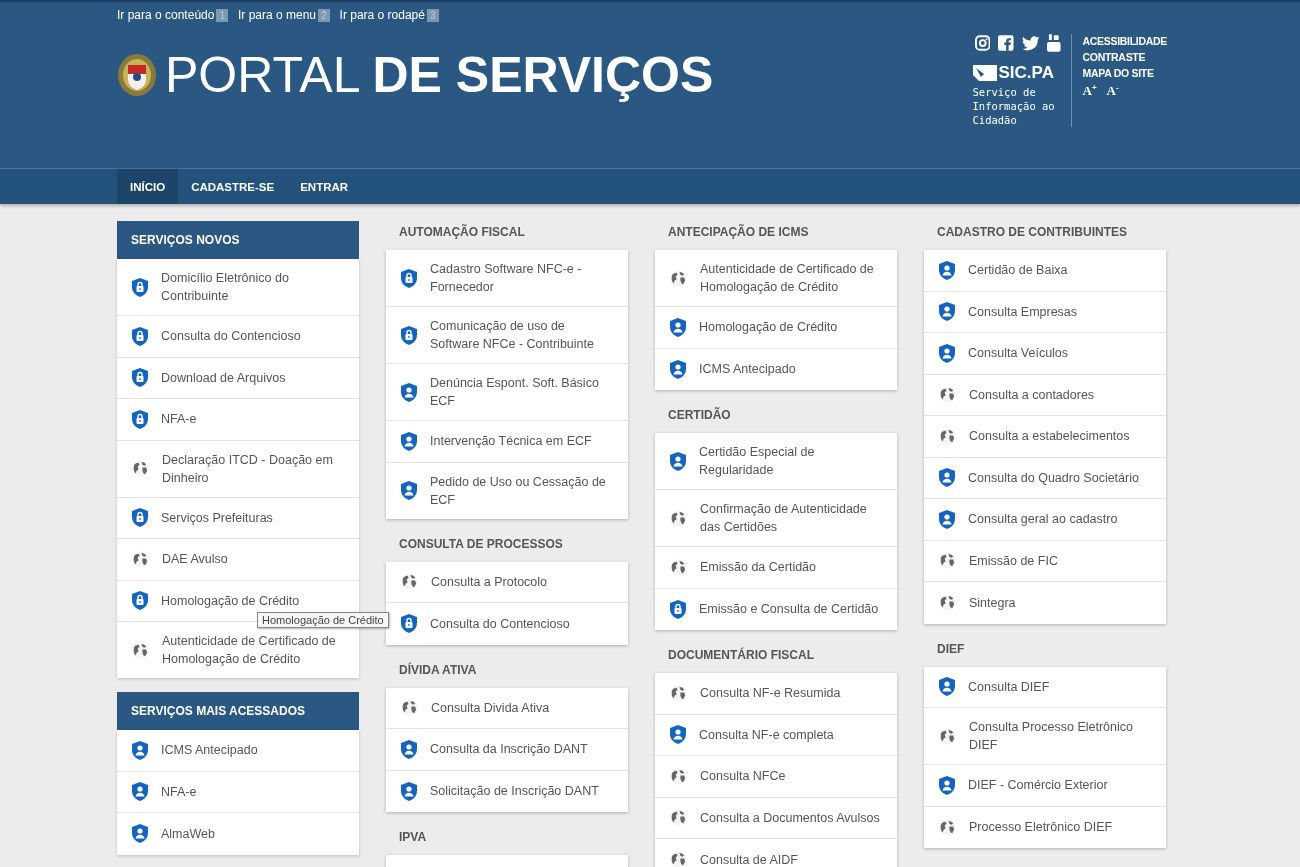  What do you see at coordinates (238, 560) in the screenshot?
I see `service-link: DAE Avulso` at bounding box center [238, 560].